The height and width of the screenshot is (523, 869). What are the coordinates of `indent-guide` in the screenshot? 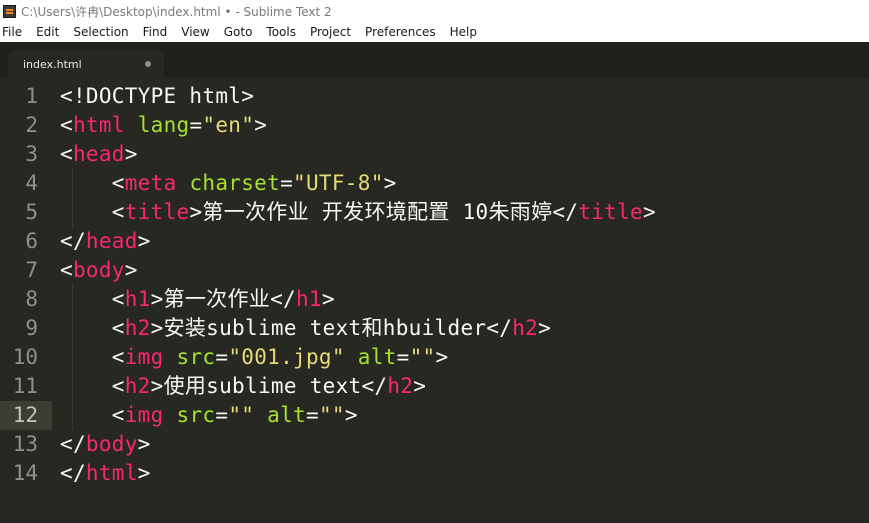 It's located at (72, 357).